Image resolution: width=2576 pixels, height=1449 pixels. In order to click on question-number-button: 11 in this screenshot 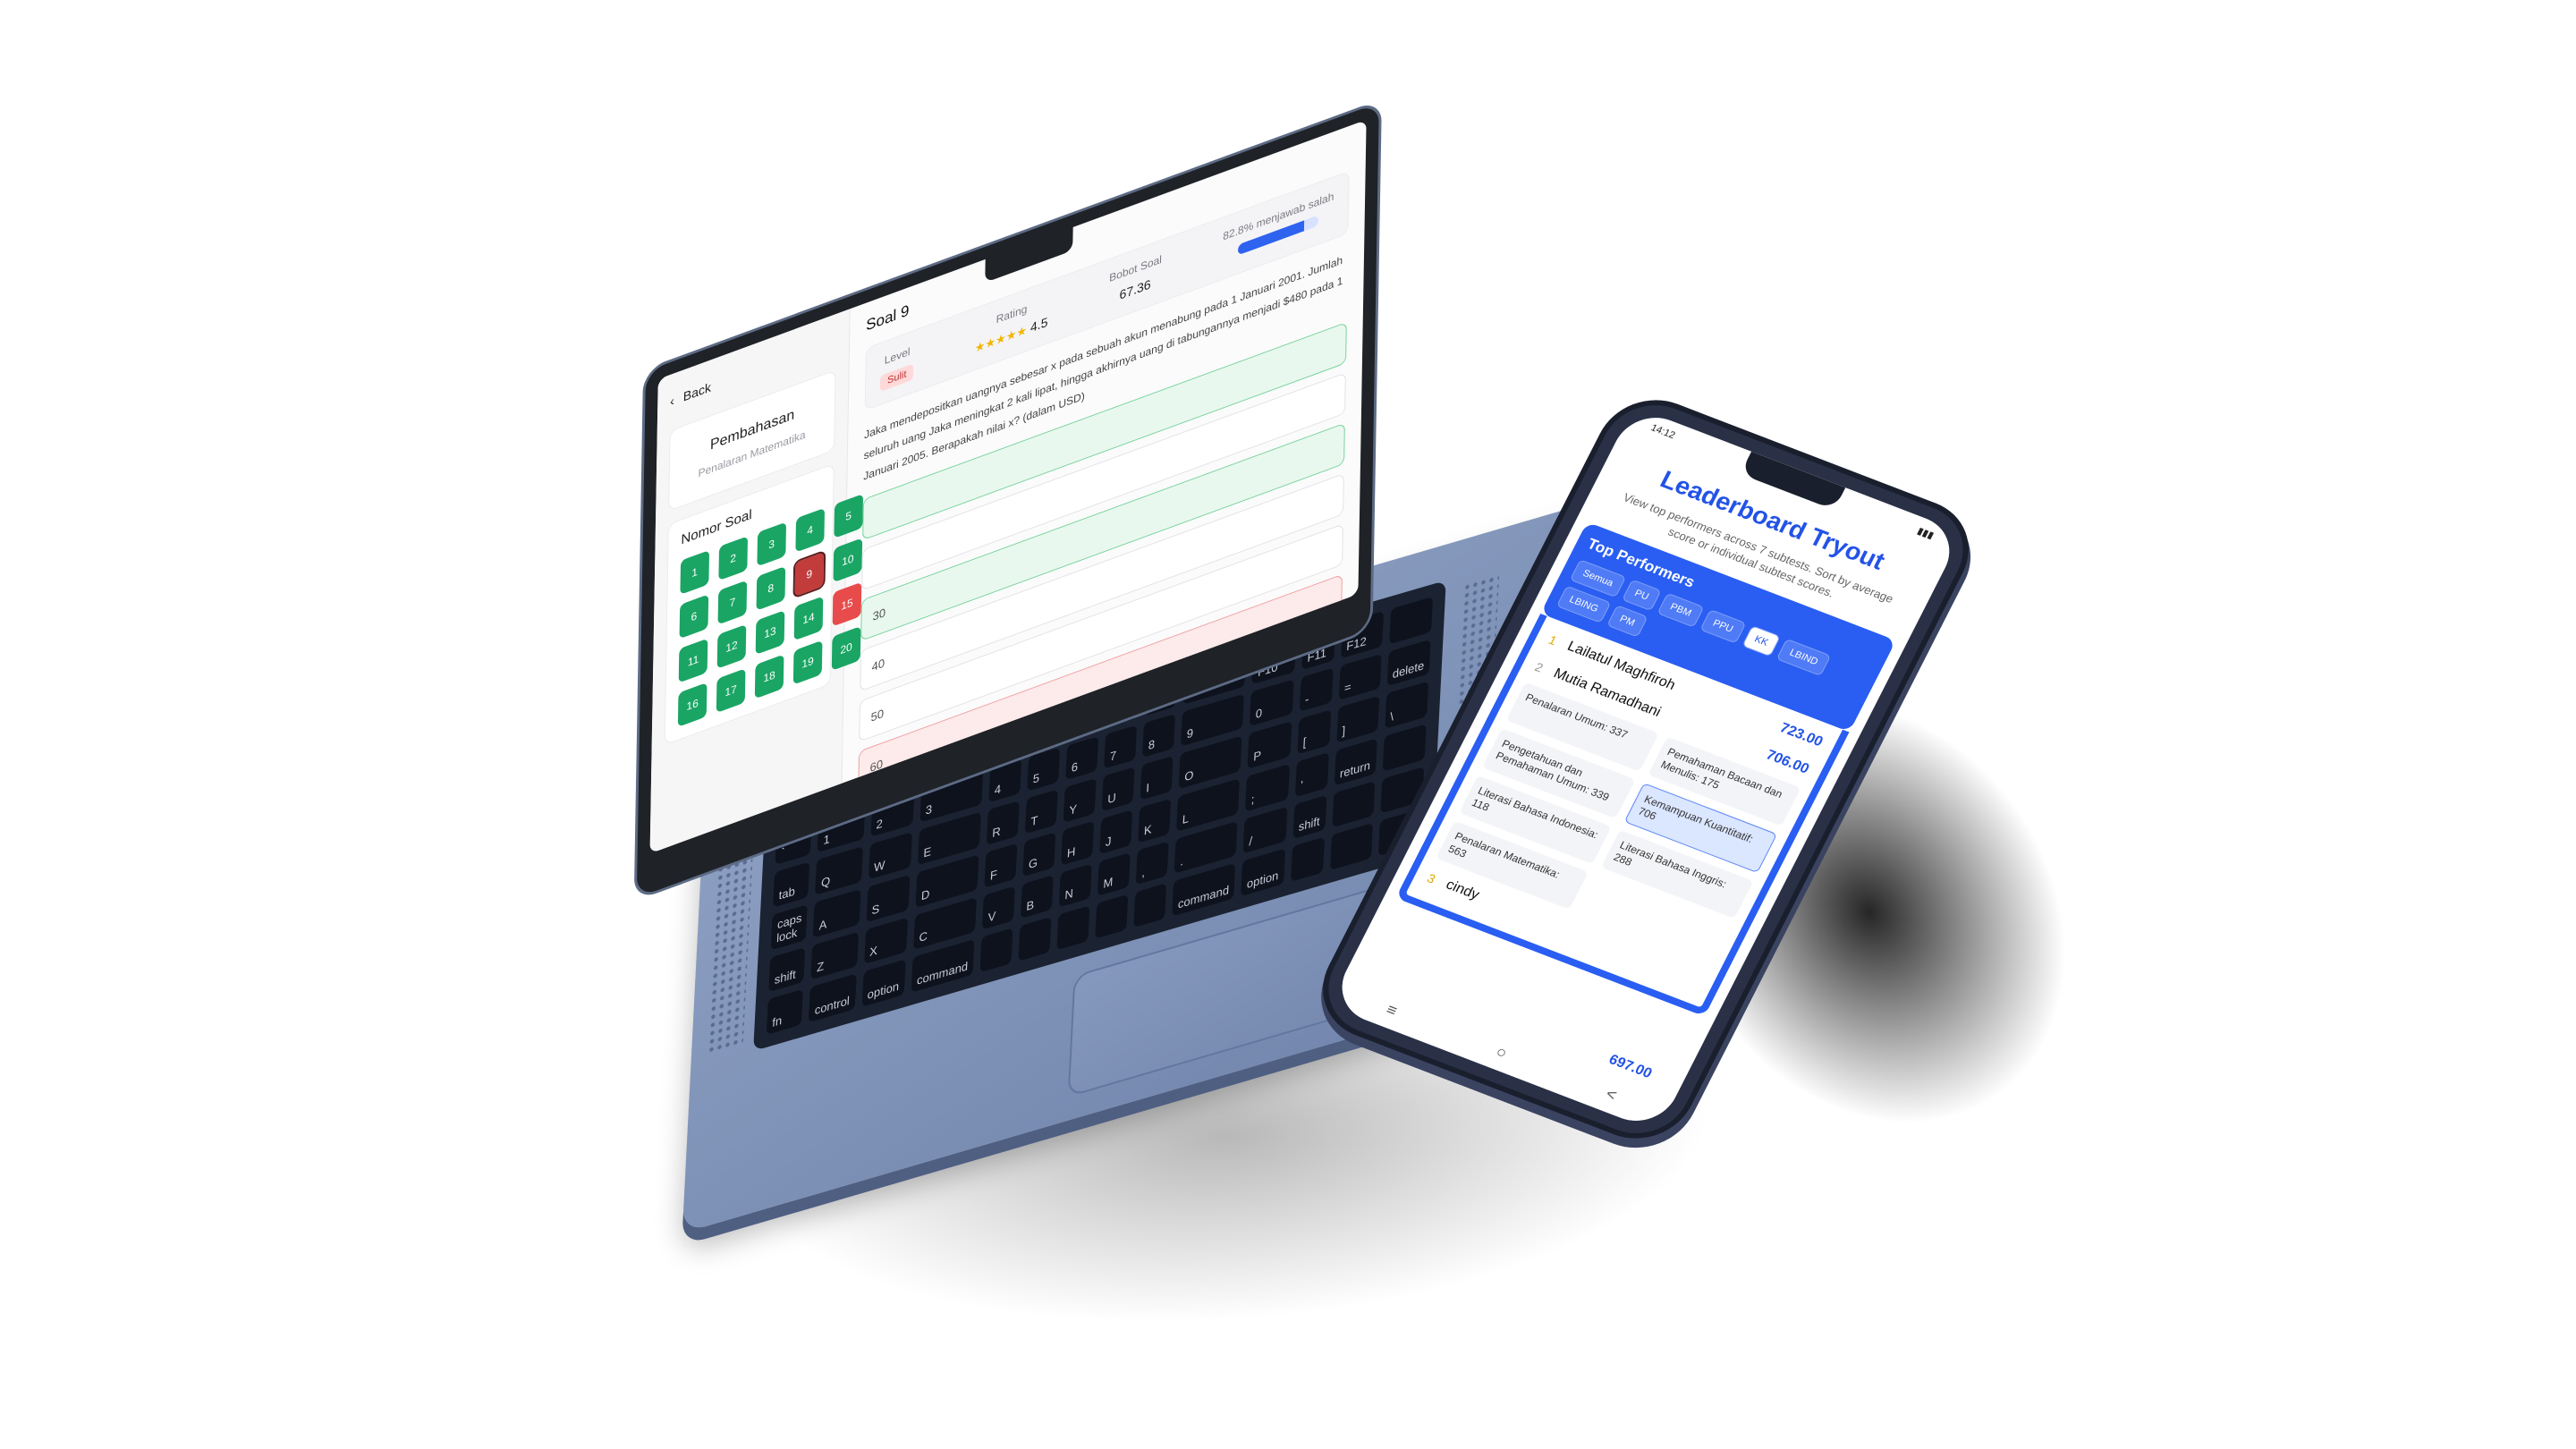, I will do `click(693, 660)`.